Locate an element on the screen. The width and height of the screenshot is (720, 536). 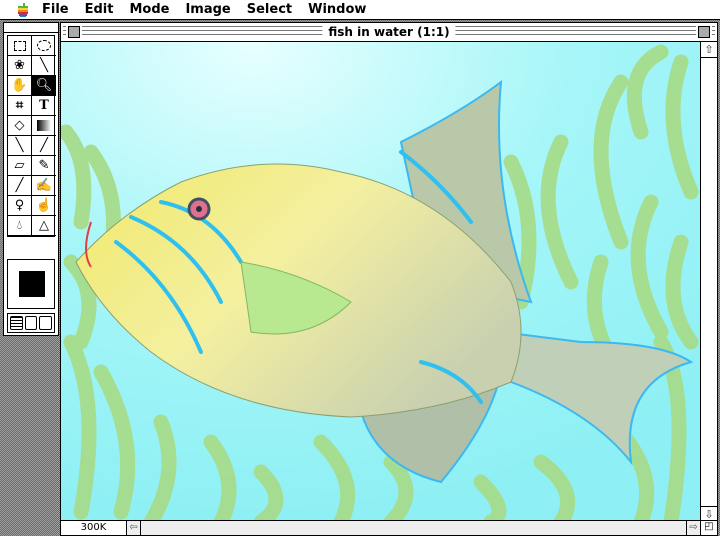
window-title: fish in water (1:1) is located at coordinates (389, 32).